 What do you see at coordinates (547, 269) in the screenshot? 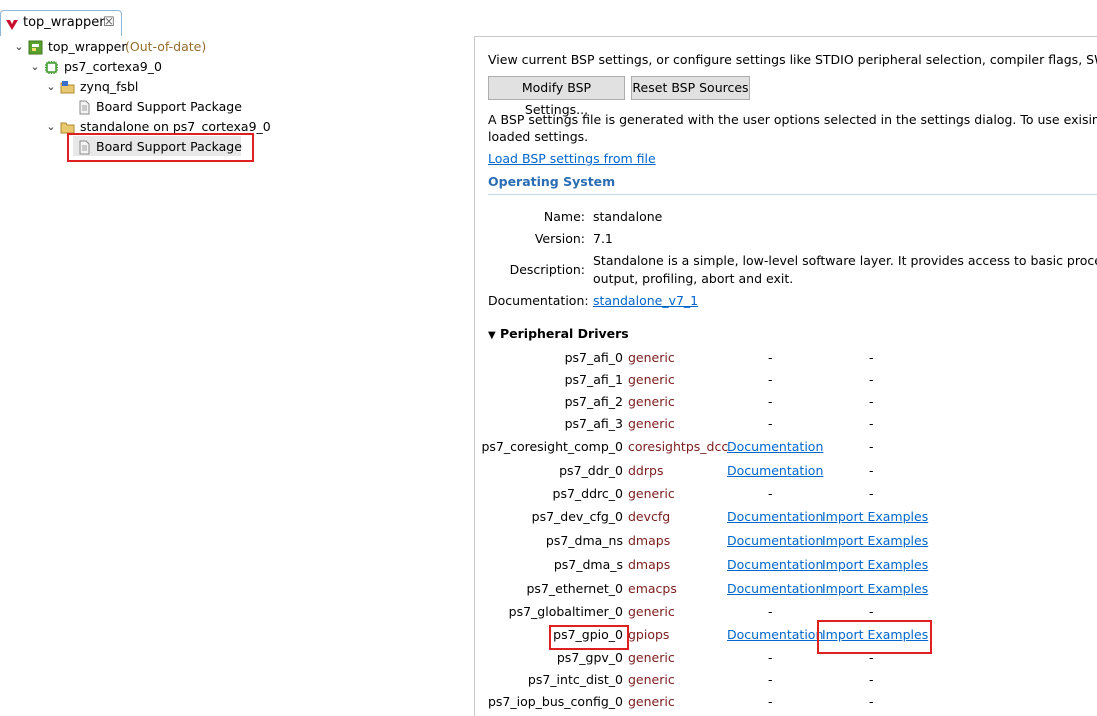
I see `os-description-label: Description:` at bounding box center [547, 269].